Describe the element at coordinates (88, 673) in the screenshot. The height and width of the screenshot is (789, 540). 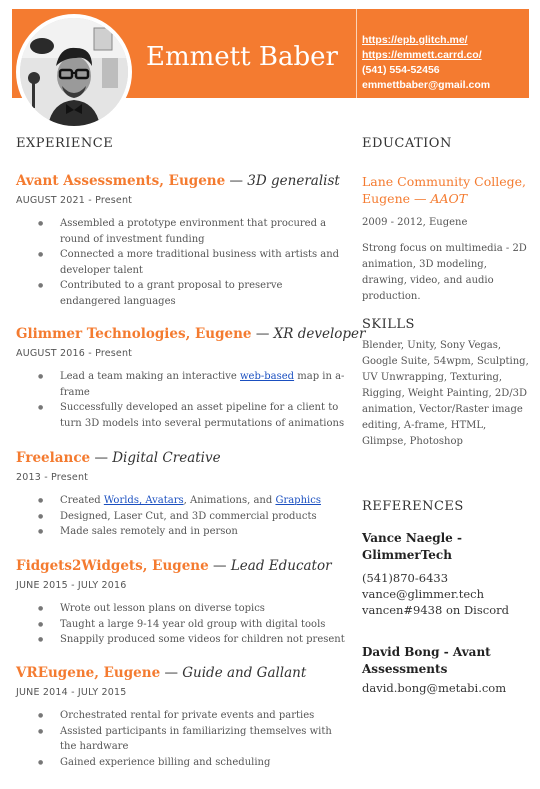
I see `job-org: VREugene, Eugene` at that location.